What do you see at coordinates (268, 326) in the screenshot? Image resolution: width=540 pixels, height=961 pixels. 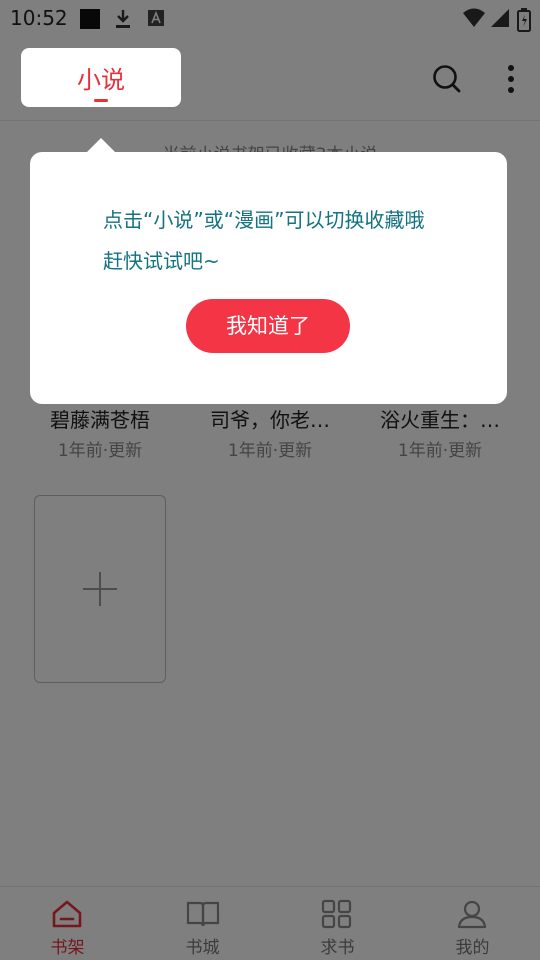 I see `got-it-button: 我知道了` at bounding box center [268, 326].